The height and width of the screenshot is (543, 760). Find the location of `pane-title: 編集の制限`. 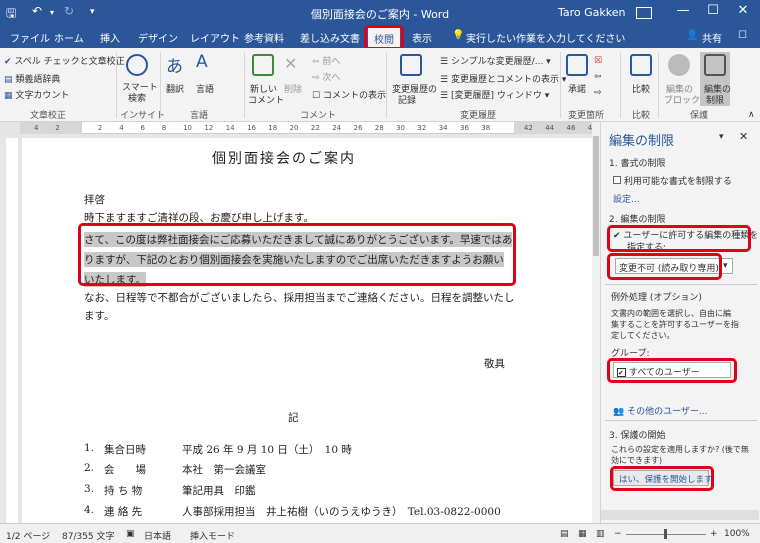

pane-title: 編集の制限 is located at coordinates (642, 141).